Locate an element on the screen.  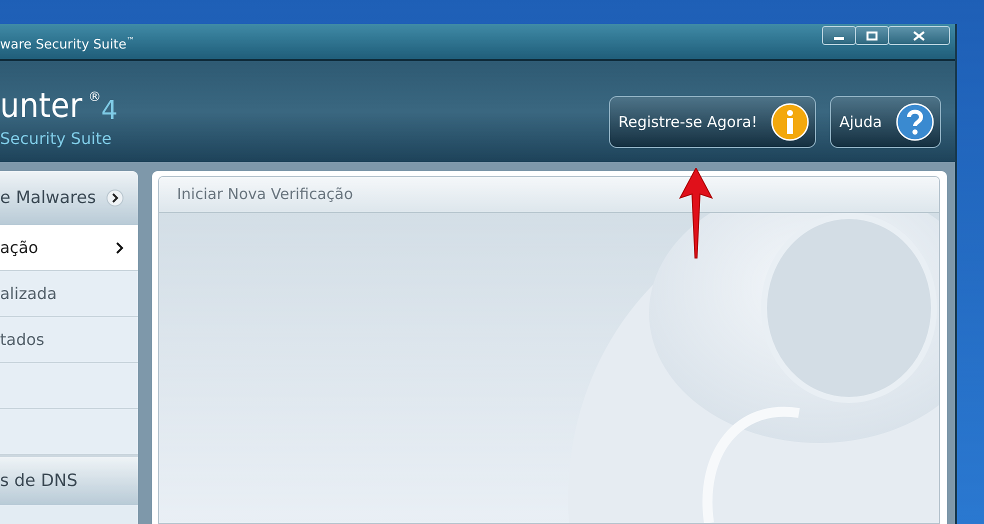
close-icon is located at coordinates (919, 35).